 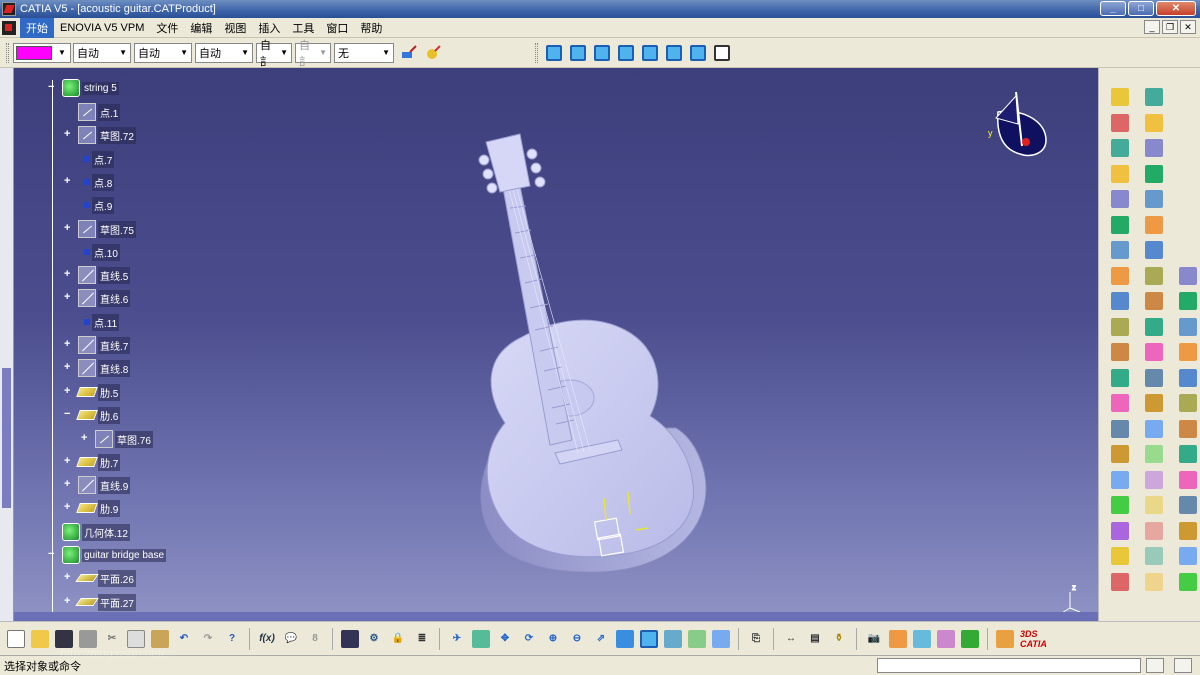 I want to click on tree-node: + 直线.9, so click(x=97, y=485).